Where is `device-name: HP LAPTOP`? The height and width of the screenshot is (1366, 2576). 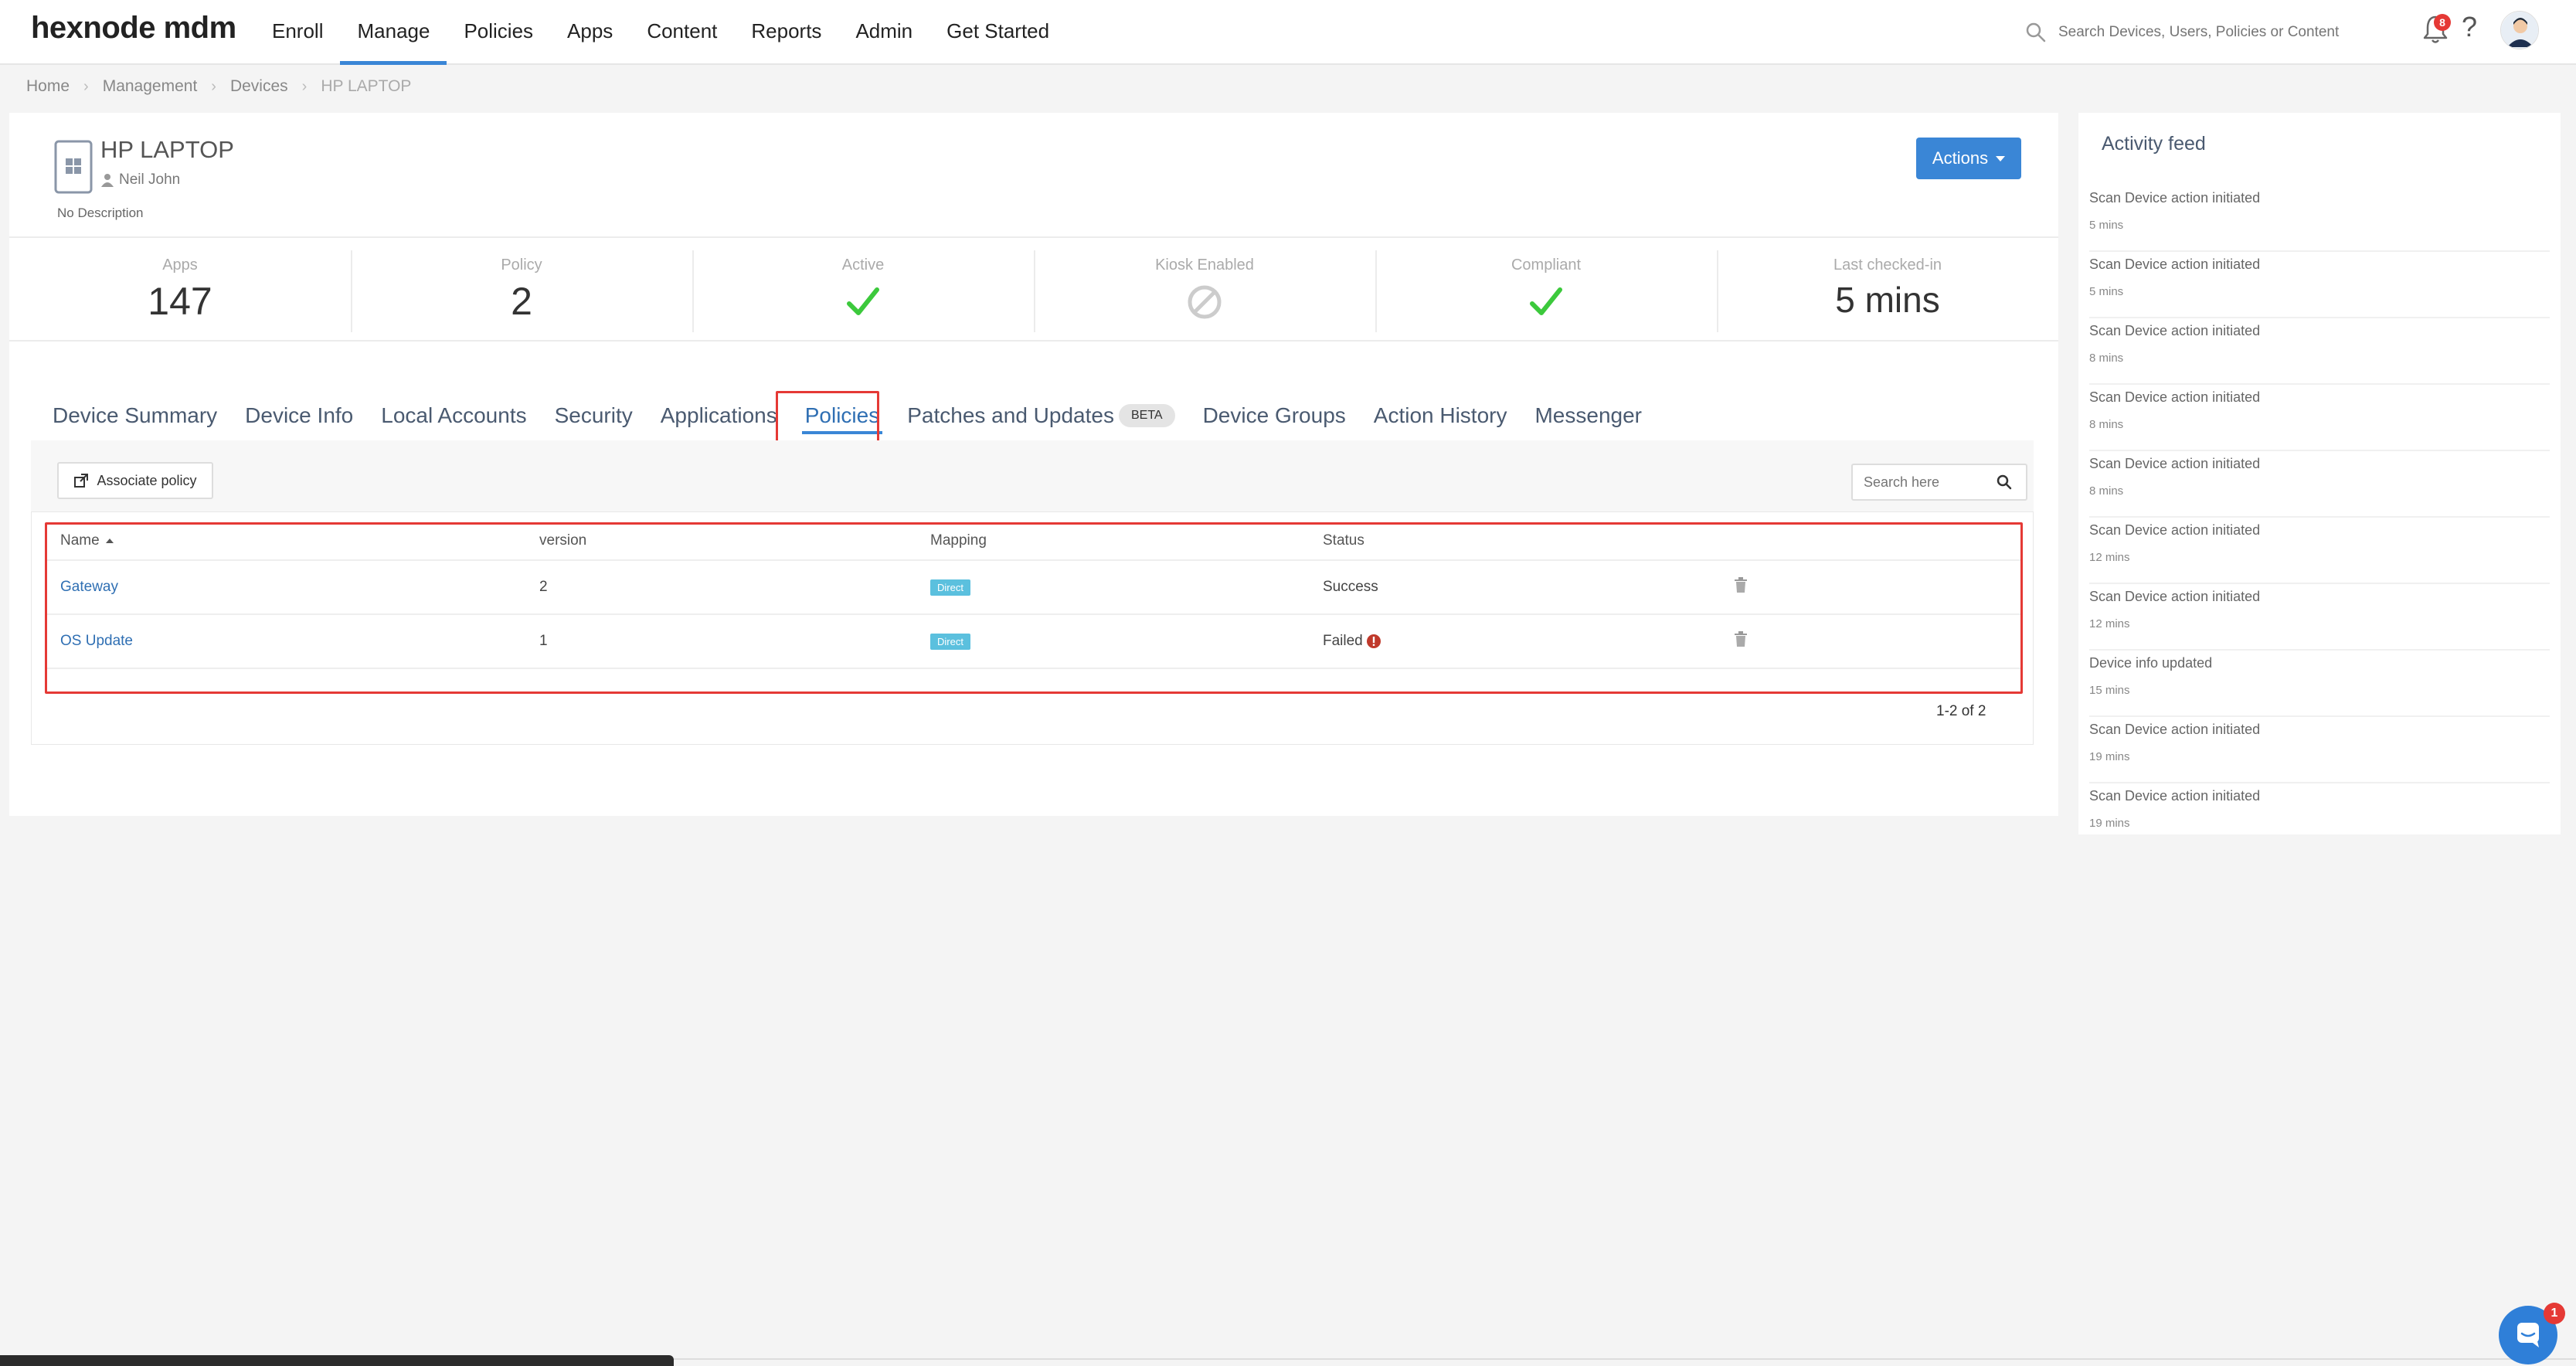 device-name: HP LAPTOP is located at coordinates (167, 149).